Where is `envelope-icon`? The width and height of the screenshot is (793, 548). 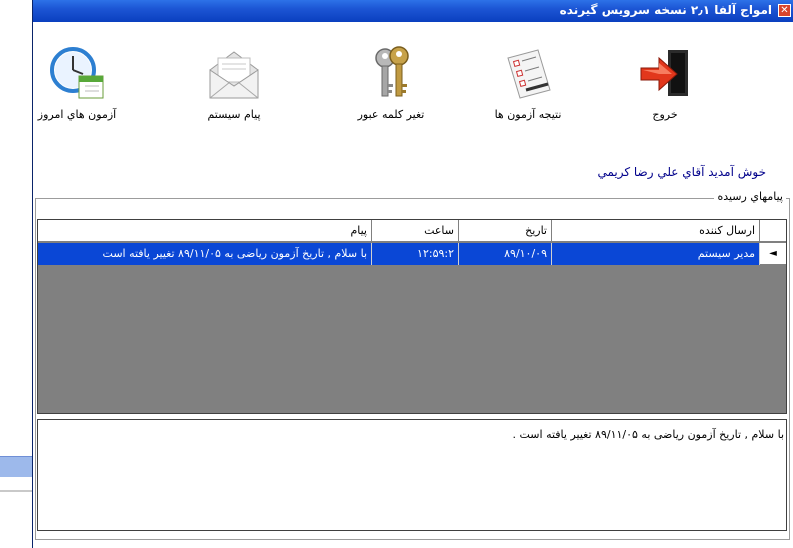
envelope-icon is located at coordinates (234, 75).